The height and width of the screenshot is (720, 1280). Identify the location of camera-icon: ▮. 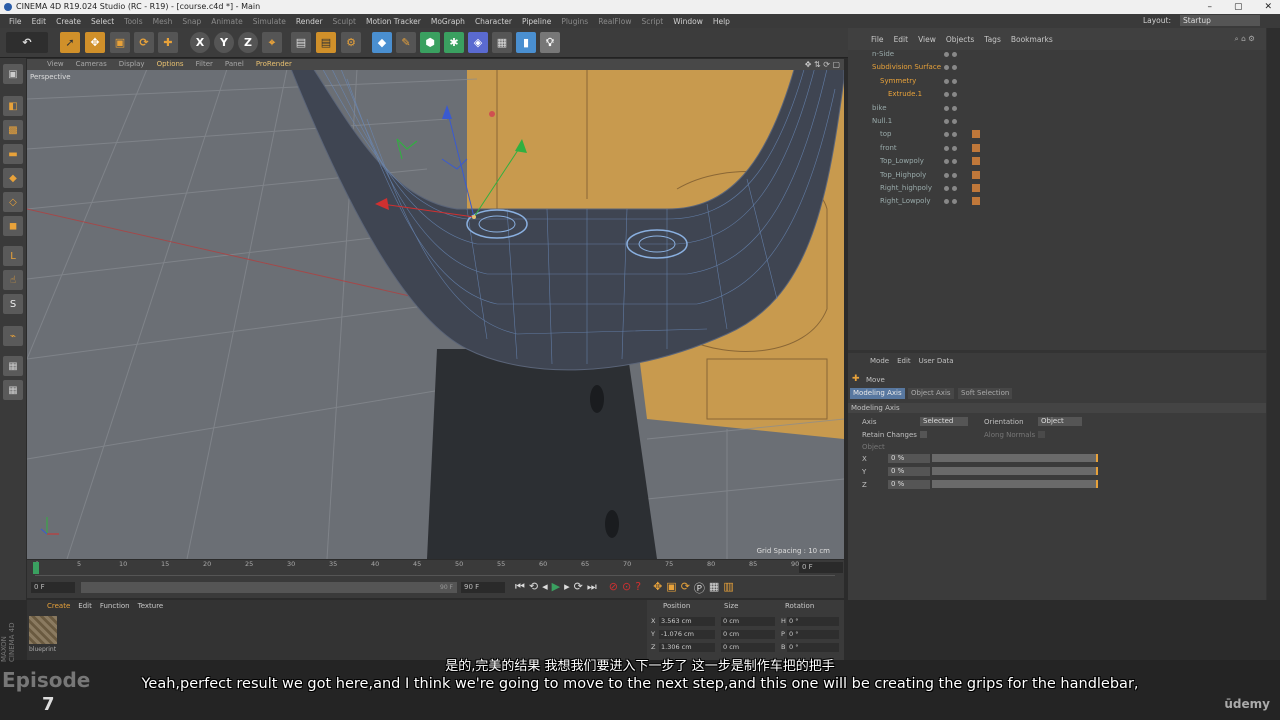
(526, 42).